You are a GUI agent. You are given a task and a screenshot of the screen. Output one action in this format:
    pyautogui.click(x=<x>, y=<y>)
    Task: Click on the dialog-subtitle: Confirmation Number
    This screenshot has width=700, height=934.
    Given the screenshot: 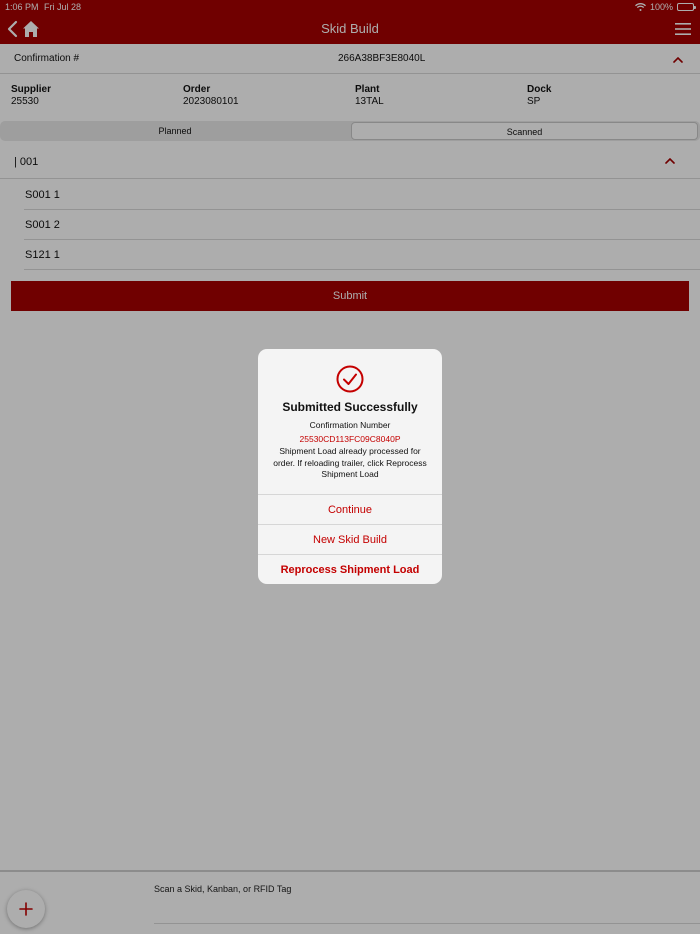 What is the action you would take?
    pyautogui.click(x=350, y=425)
    